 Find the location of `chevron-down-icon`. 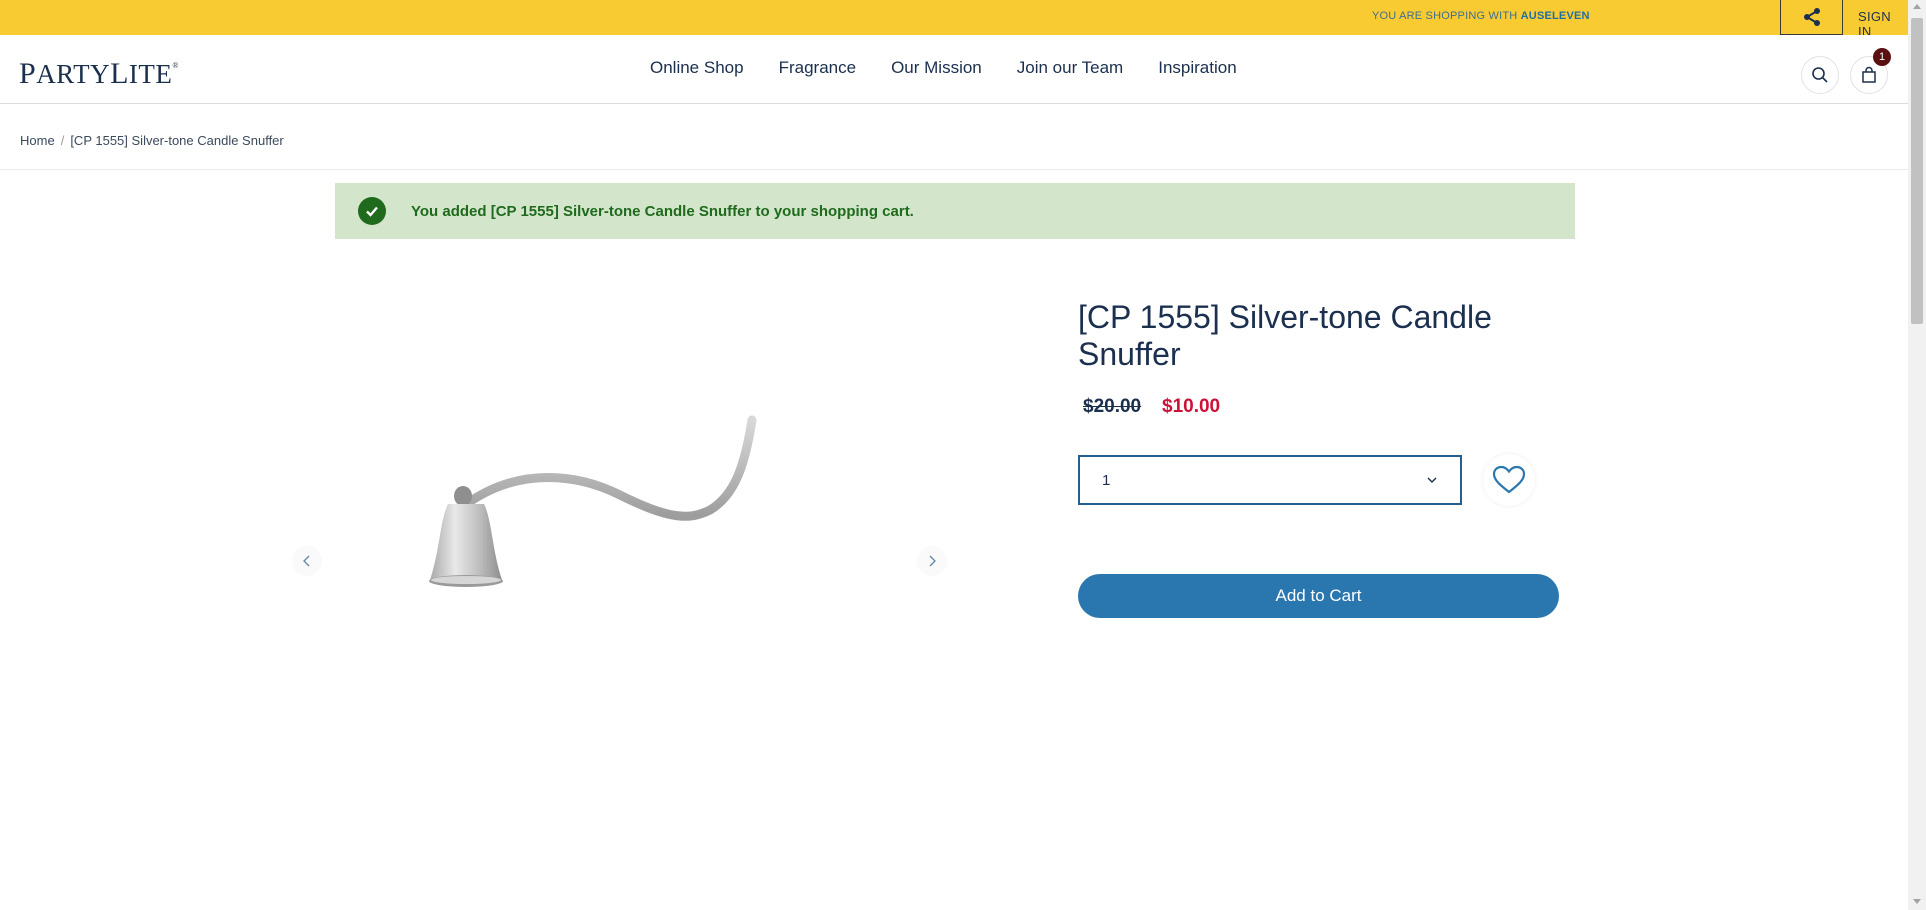

chevron-down-icon is located at coordinates (1432, 480).